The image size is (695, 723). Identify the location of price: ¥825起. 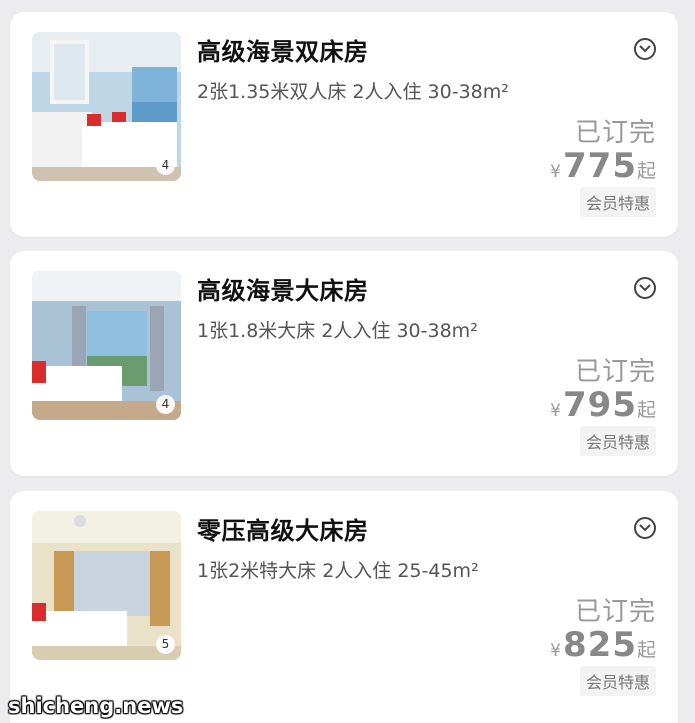
(603, 645).